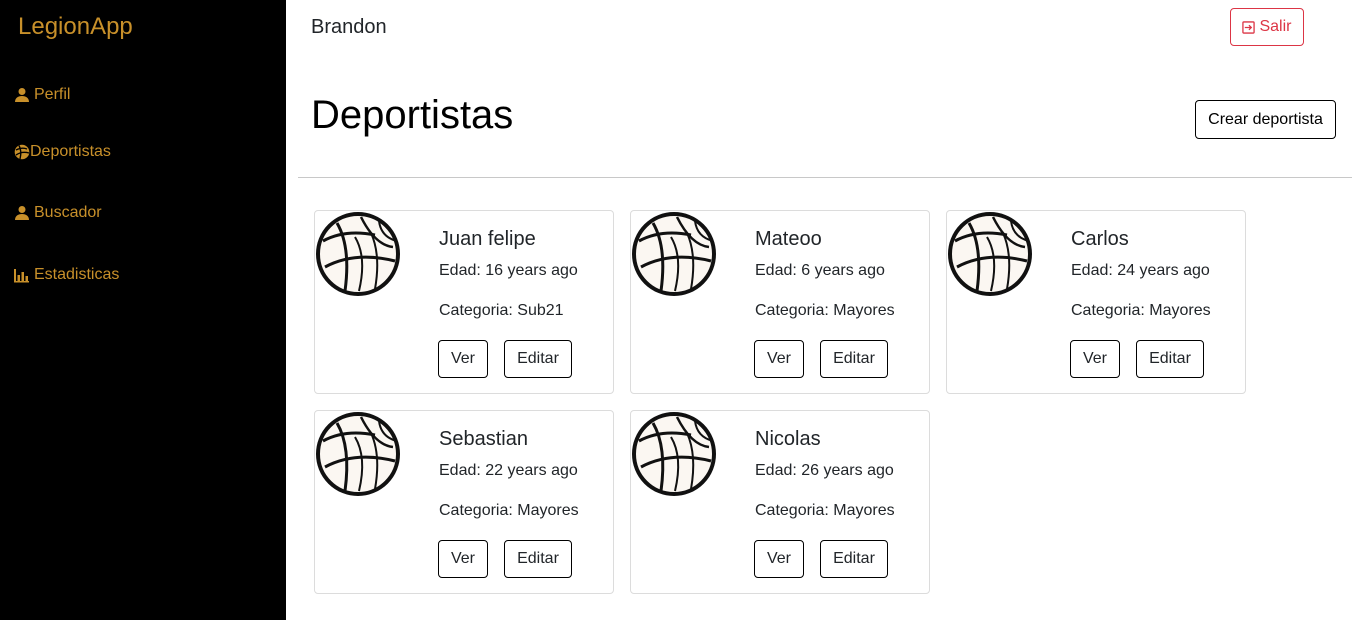 The image size is (1364, 620). Describe the element at coordinates (487, 239) in the screenshot. I see `athlete-name: Juan felipe` at that location.